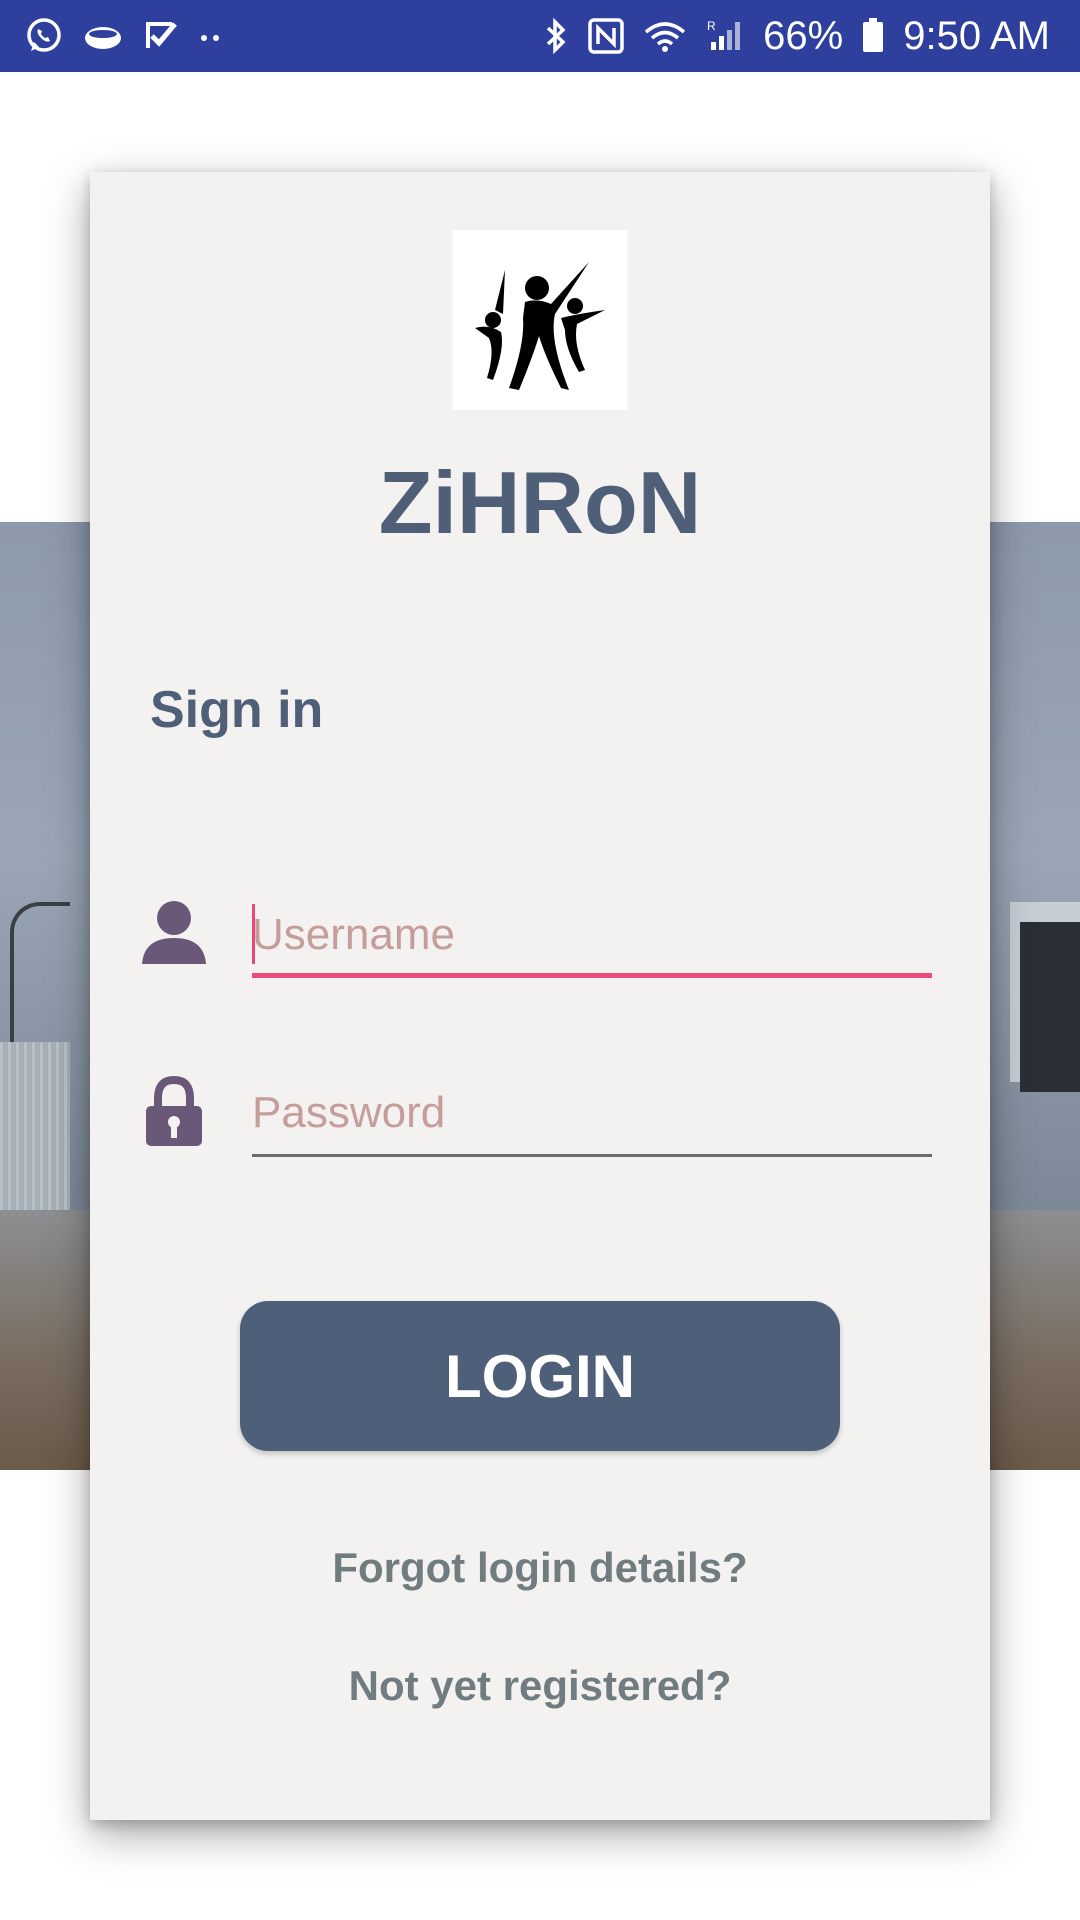  What do you see at coordinates (592, 1113) in the screenshot?
I see `password-input` at bounding box center [592, 1113].